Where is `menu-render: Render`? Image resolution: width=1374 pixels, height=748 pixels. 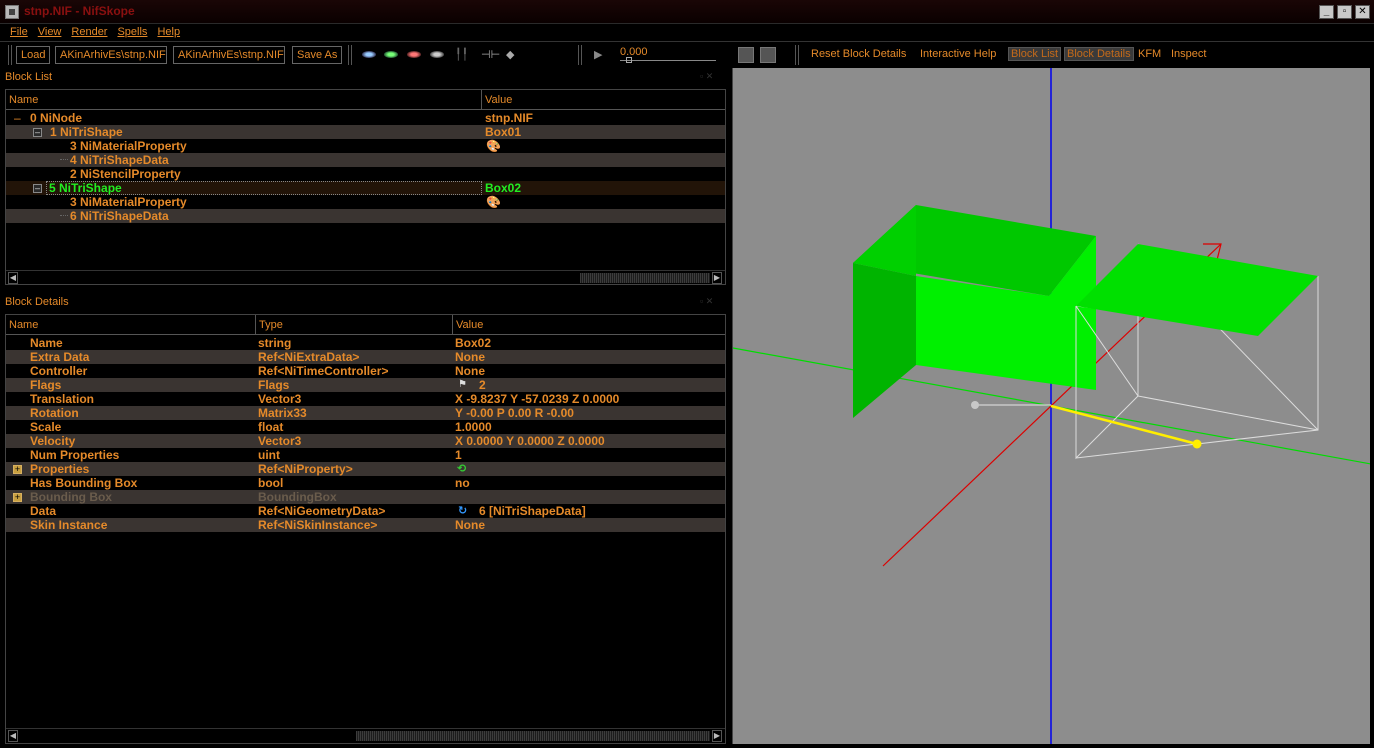
menu-render: Render is located at coordinates (89, 32).